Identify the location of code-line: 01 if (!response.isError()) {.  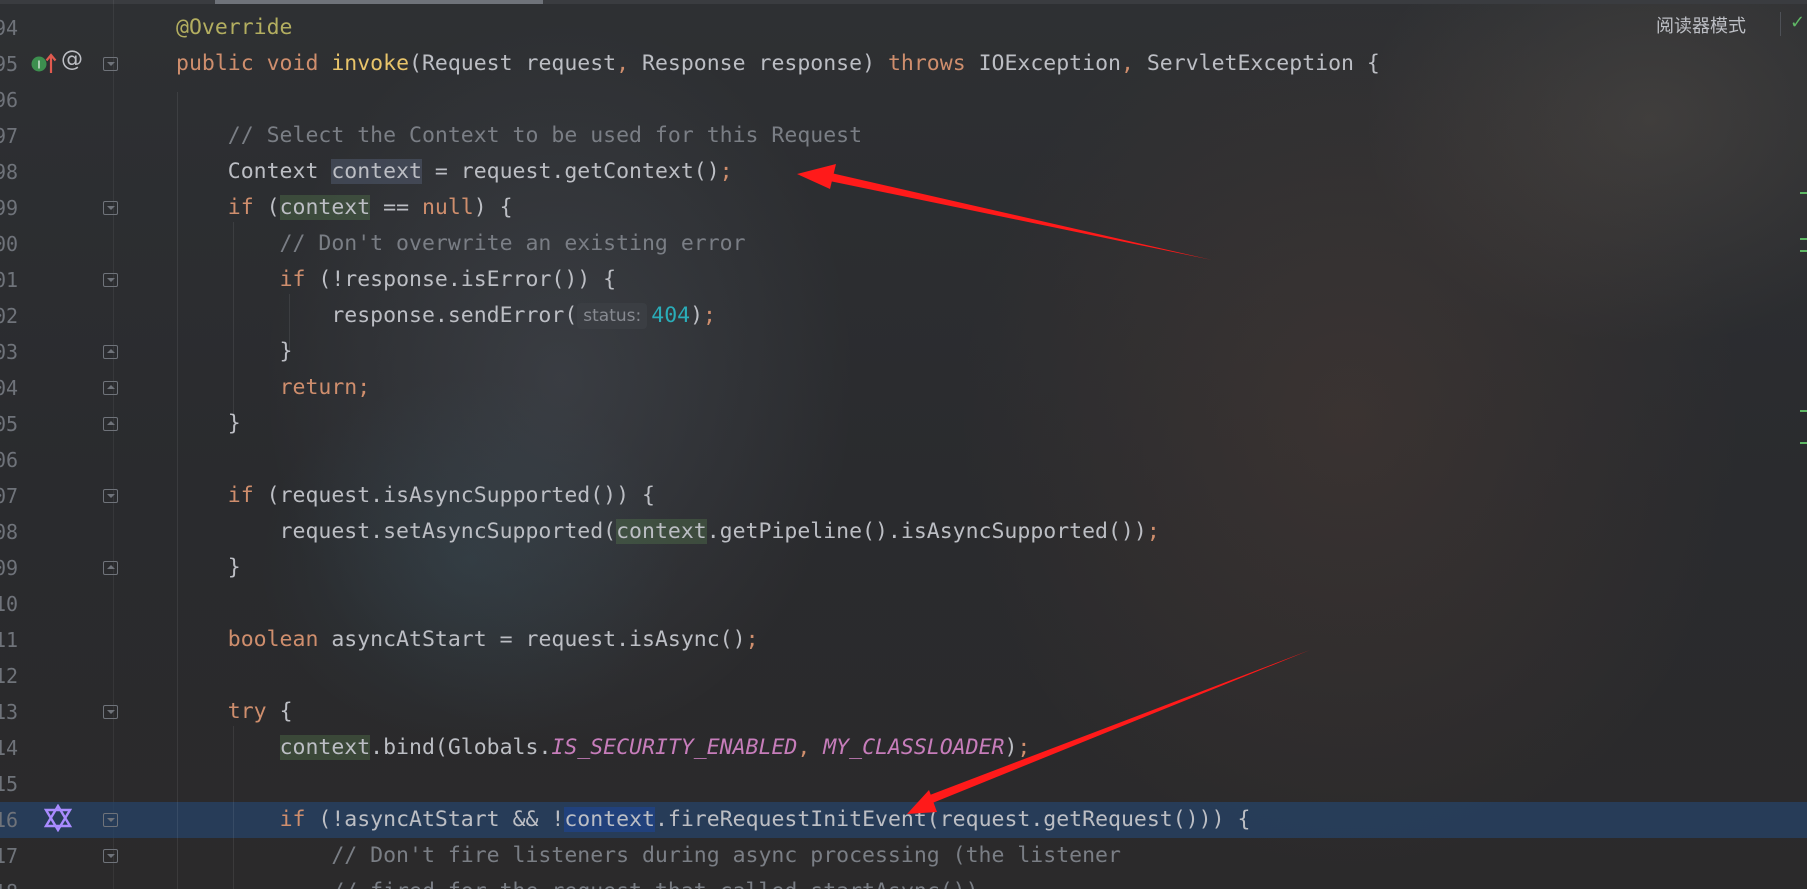
(903, 280).